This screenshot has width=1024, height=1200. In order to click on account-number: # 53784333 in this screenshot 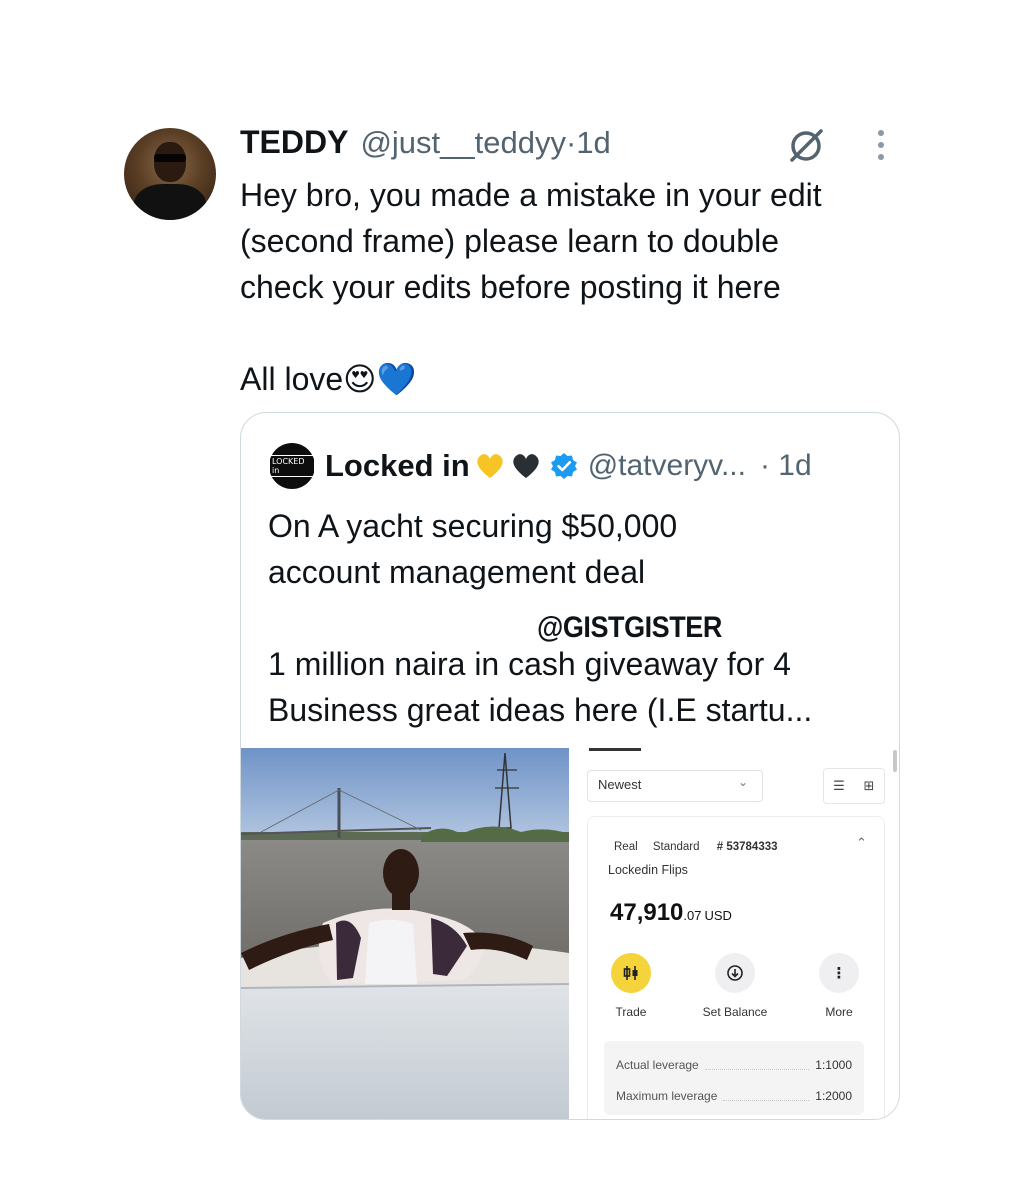, I will do `click(747, 847)`.